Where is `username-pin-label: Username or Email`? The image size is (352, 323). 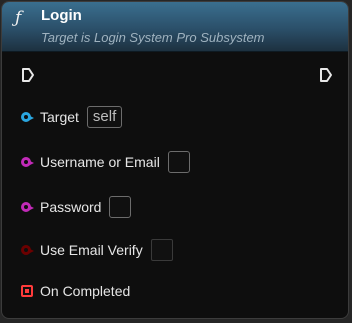
username-pin-label: Username or Email is located at coordinates (100, 162).